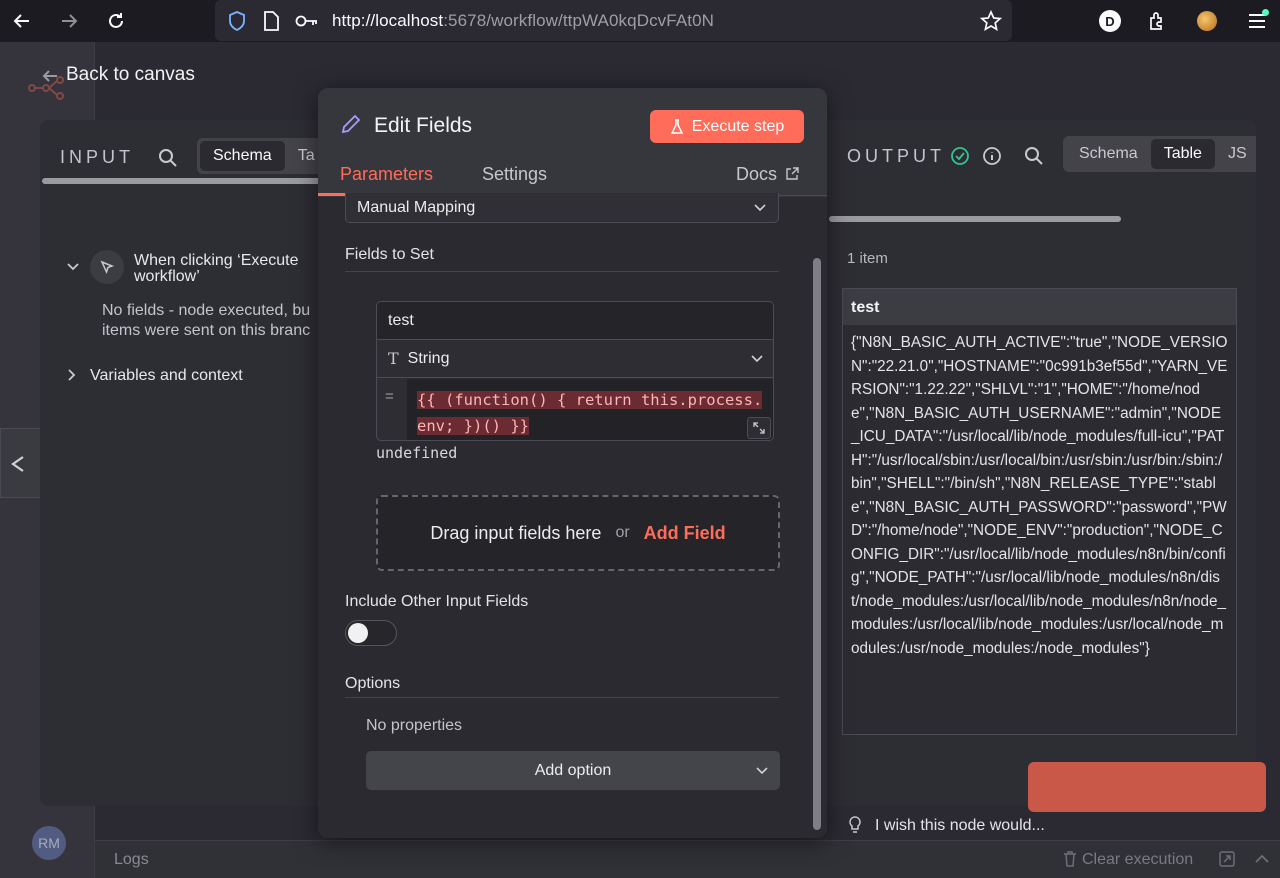 The image size is (1280, 878). I want to click on profile-badge: D, so click(1110, 21).